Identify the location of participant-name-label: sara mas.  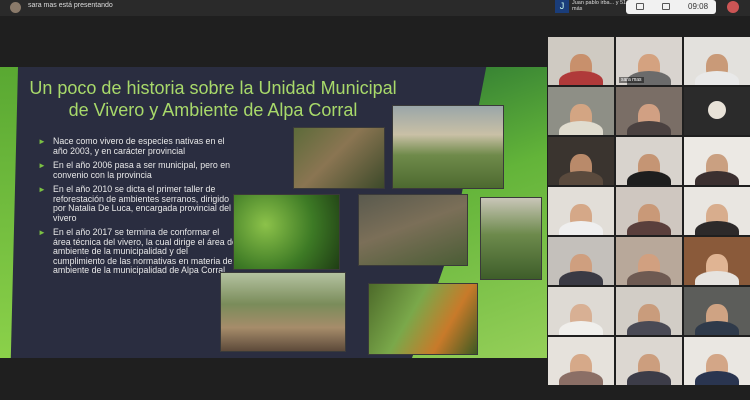
(631, 80).